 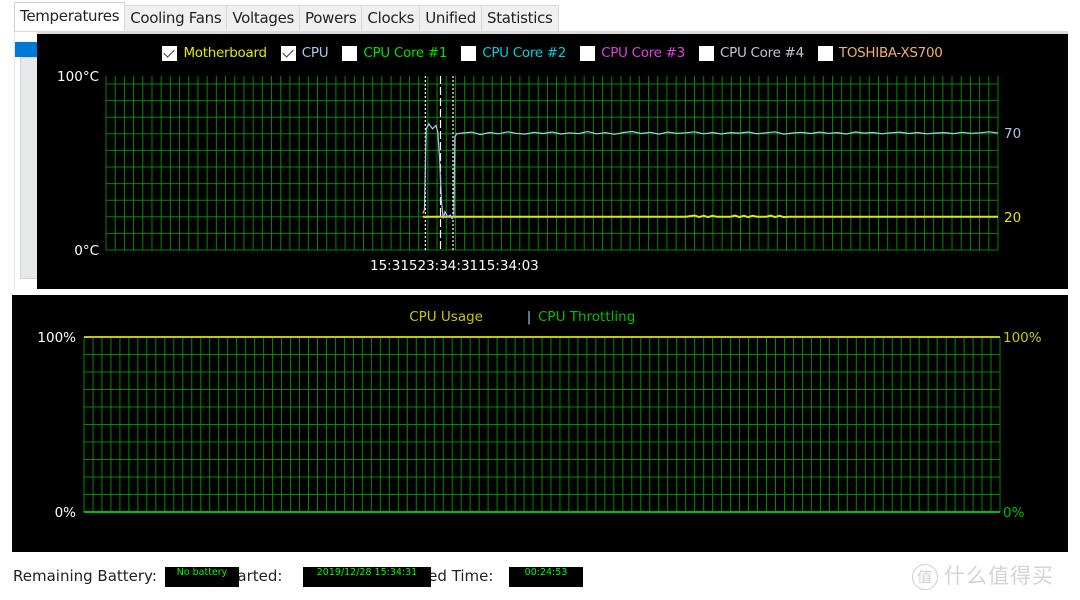 What do you see at coordinates (70, 17) in the screenshot?
I see `tab-temperatures: Temperatures` at bounding box center [70, 17].